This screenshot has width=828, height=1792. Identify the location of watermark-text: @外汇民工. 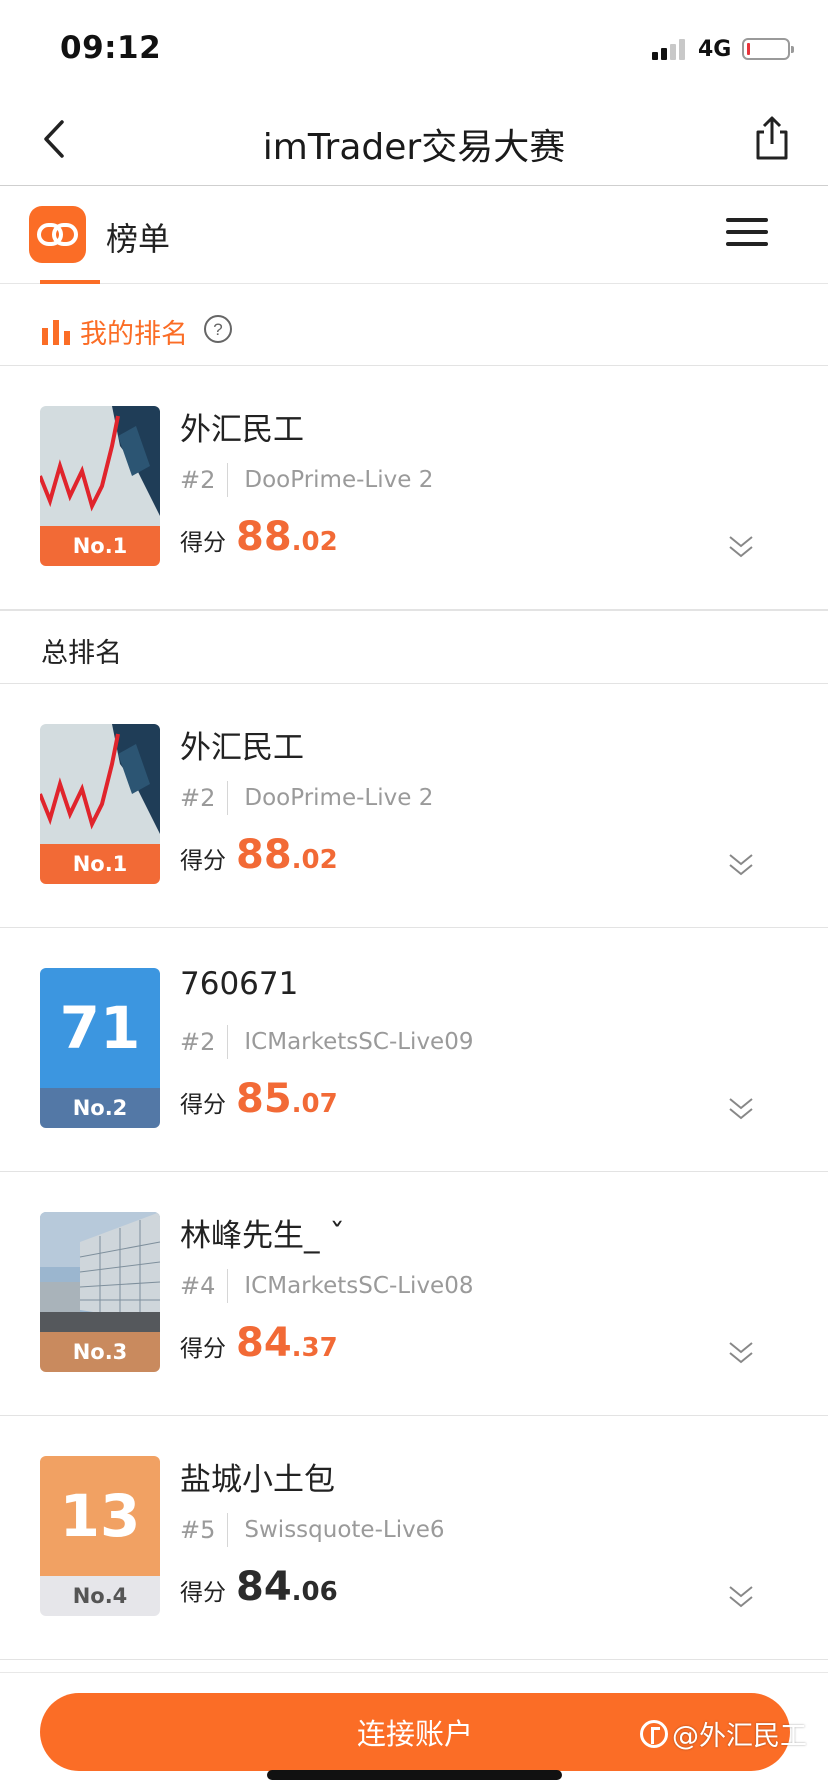
(739, 1736).